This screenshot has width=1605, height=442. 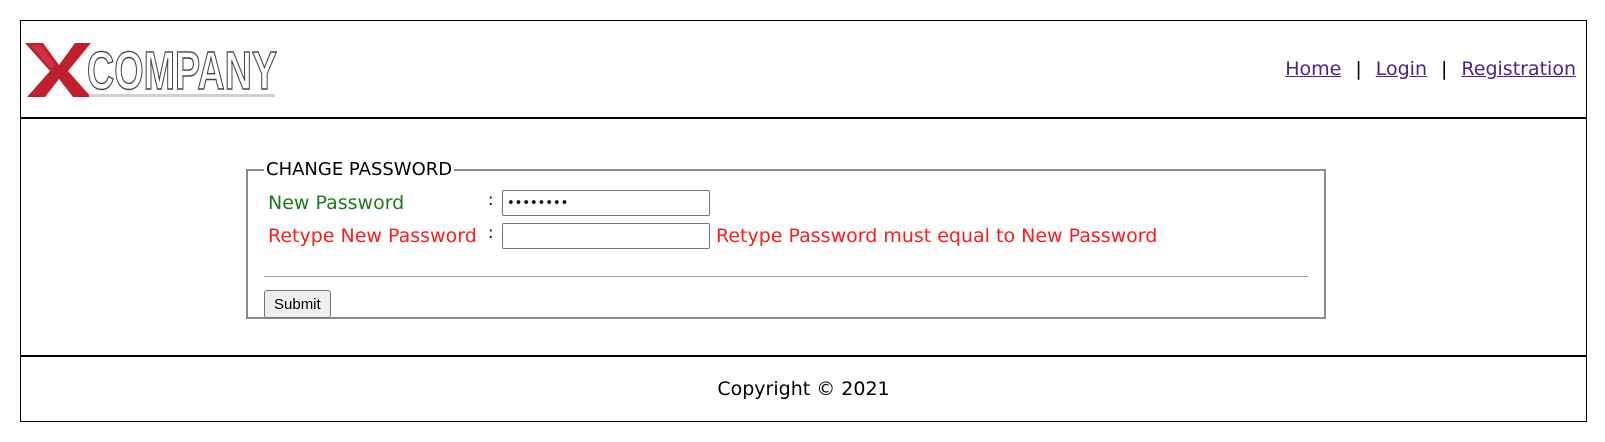 What do you see at coordinates (372, 236) in the screenshot?
I see `retype-password-label: Retype New Password` at bounding box center [372, 236].